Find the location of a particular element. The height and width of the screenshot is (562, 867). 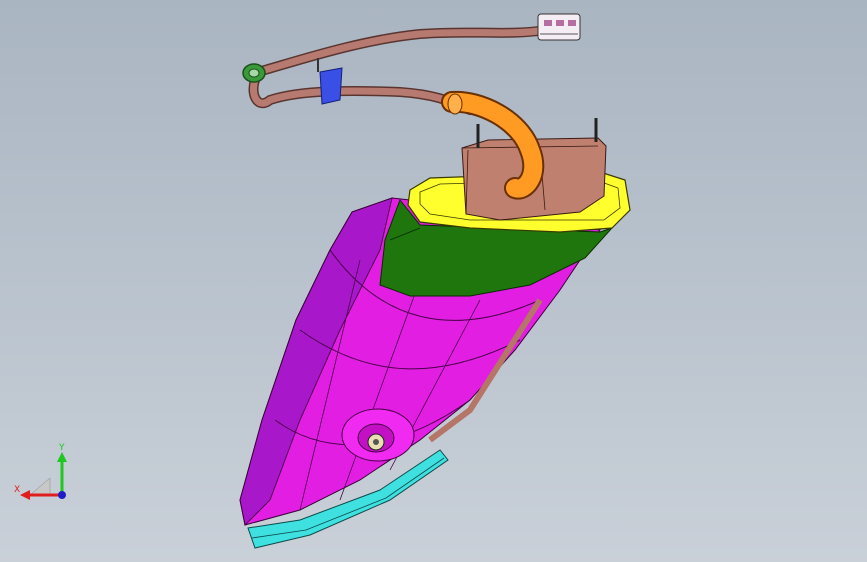

screw-boss is located at coordinates (378, 435).